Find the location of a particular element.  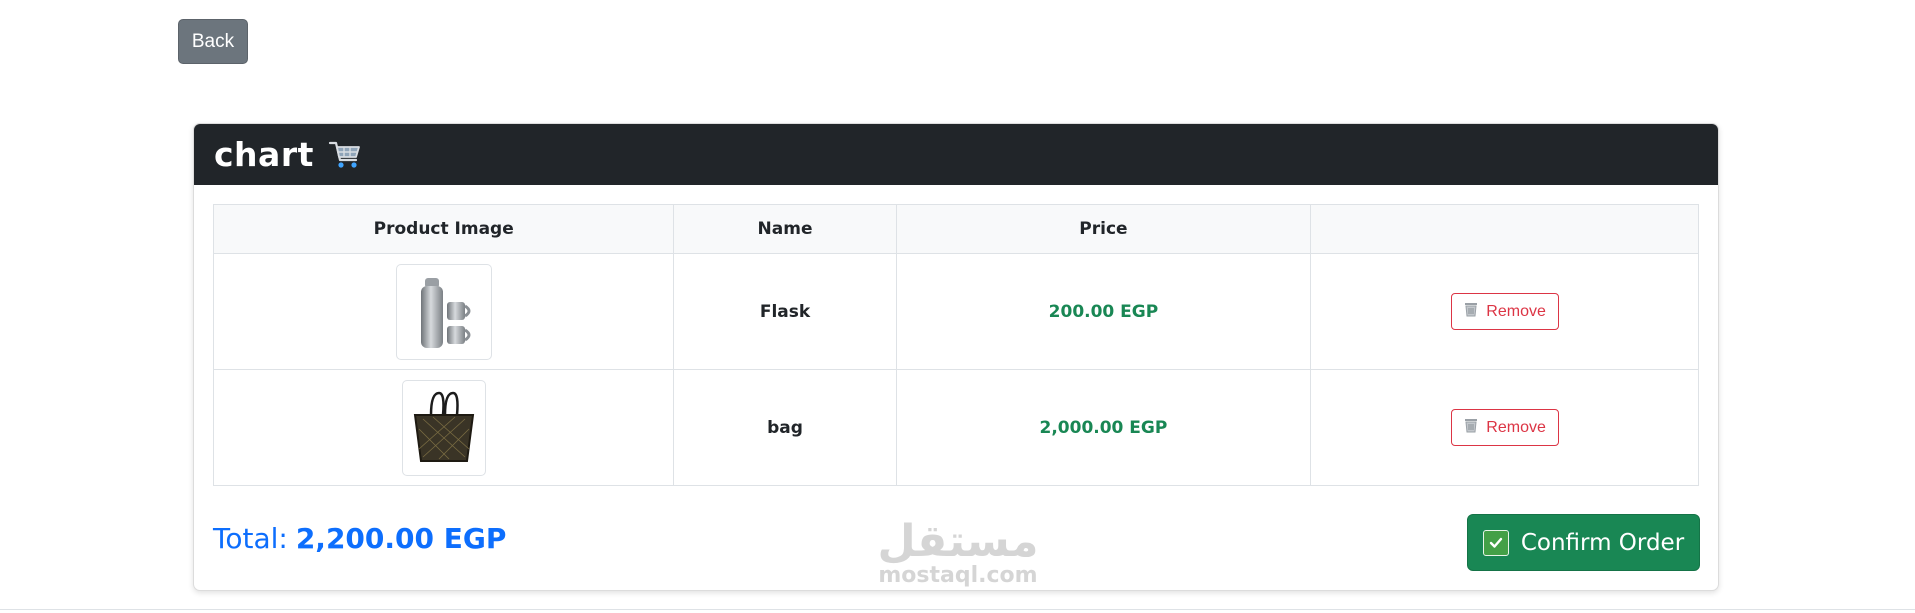

card-title: chart is located at coordinates (264, 154).